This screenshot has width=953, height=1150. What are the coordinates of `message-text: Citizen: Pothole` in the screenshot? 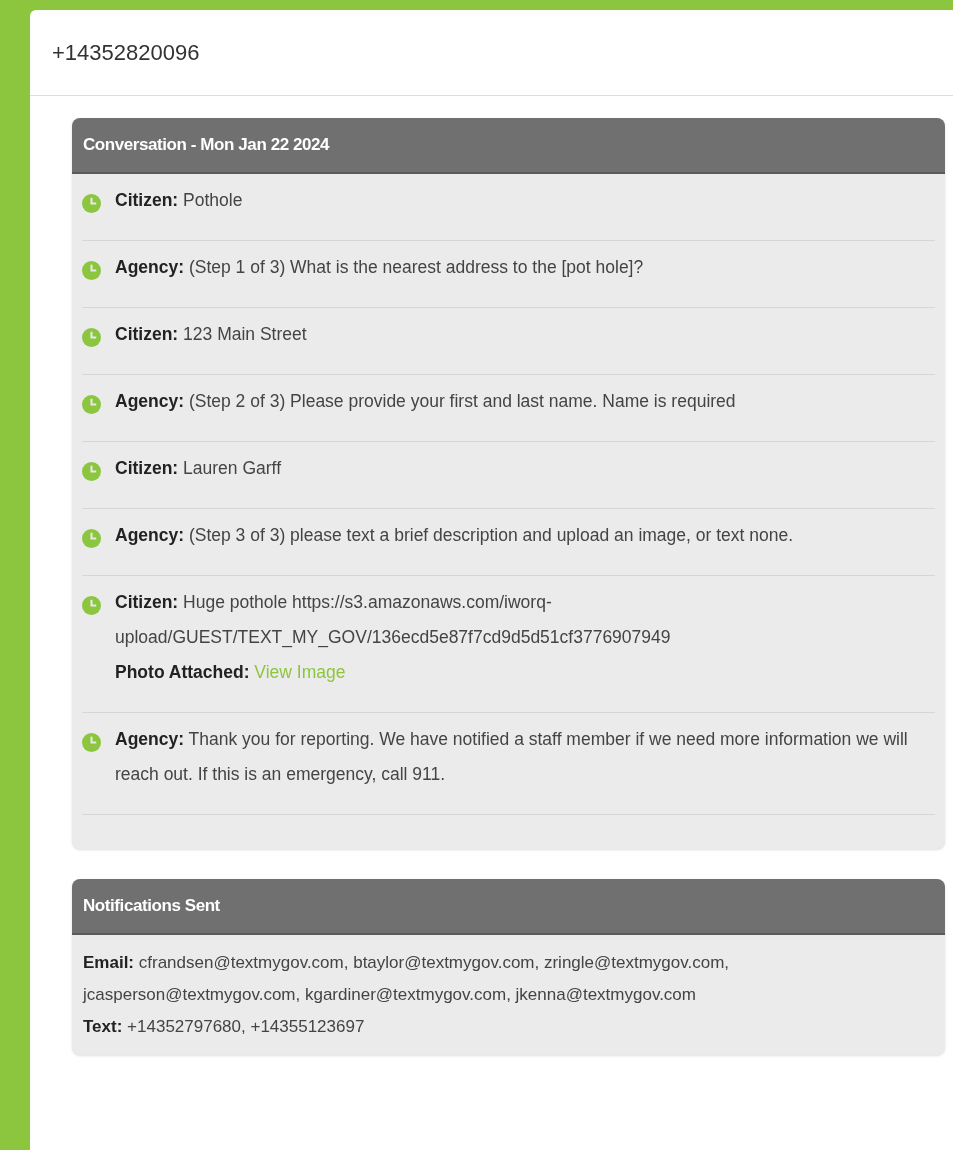 It's located at (179, 200).